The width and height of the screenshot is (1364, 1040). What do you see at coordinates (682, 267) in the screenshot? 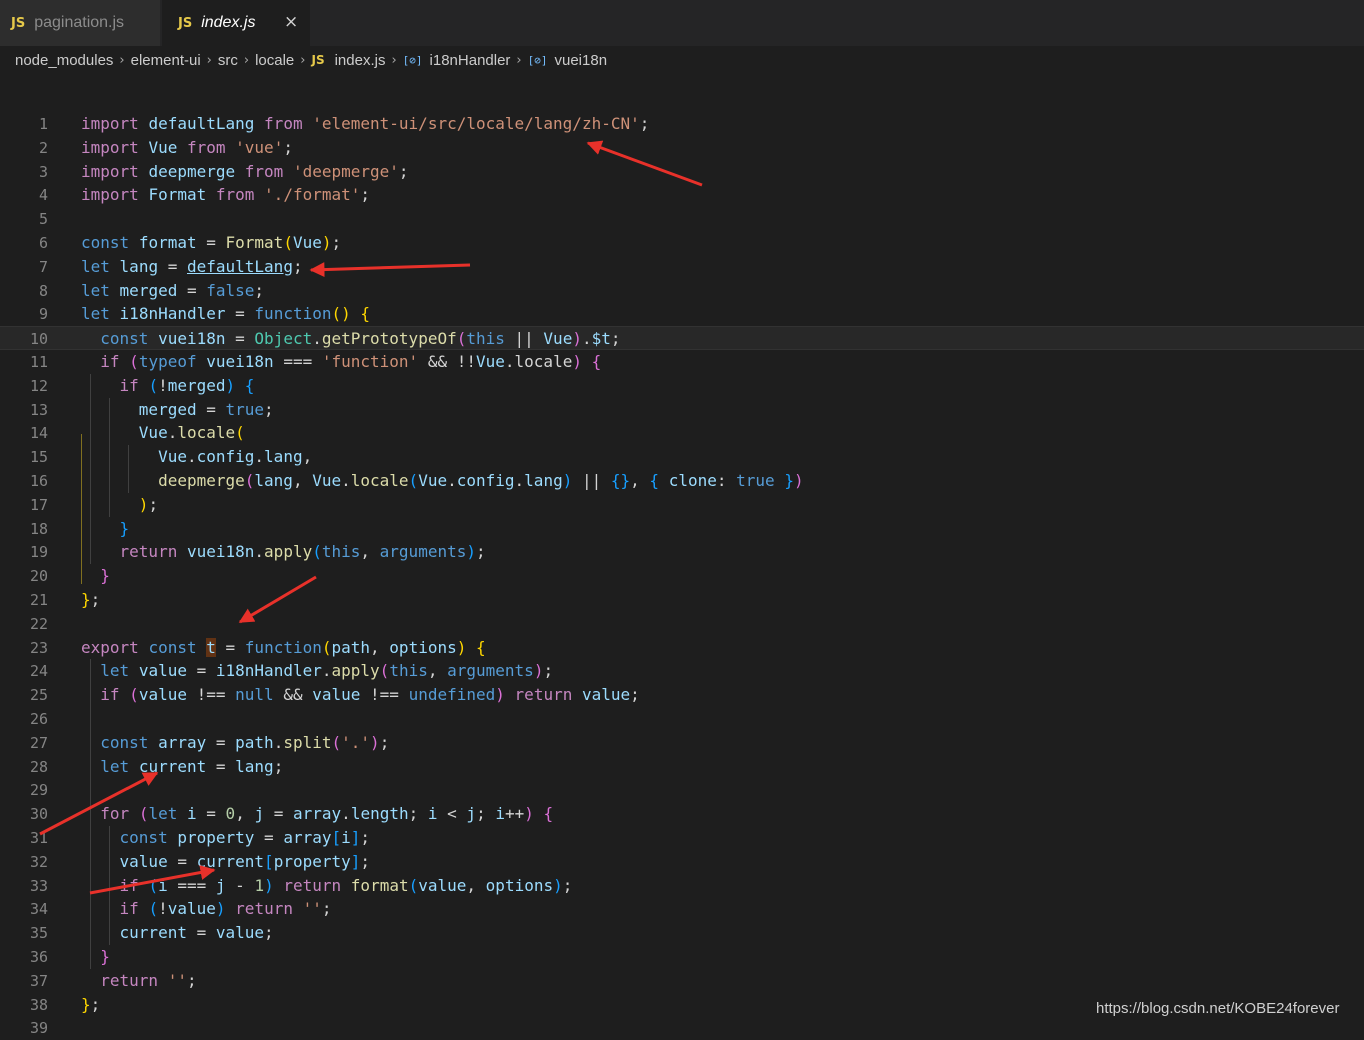
I see `code-line: 7 let lang = defaultLang;` at bounding box center [682, 267].